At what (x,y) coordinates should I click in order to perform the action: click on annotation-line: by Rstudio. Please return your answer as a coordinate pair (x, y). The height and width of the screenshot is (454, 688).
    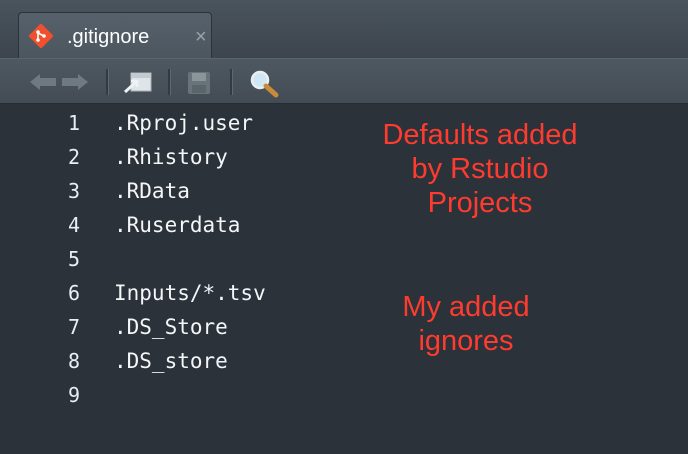
    Looking at the image, I should click on (480, 169).